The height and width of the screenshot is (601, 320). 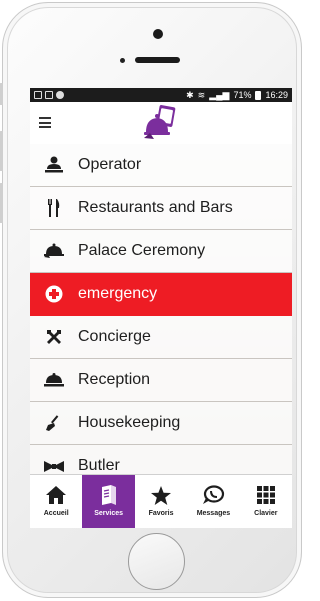 I want to click on service-label: Restaurants and Bars, so click(x=155, y=207).